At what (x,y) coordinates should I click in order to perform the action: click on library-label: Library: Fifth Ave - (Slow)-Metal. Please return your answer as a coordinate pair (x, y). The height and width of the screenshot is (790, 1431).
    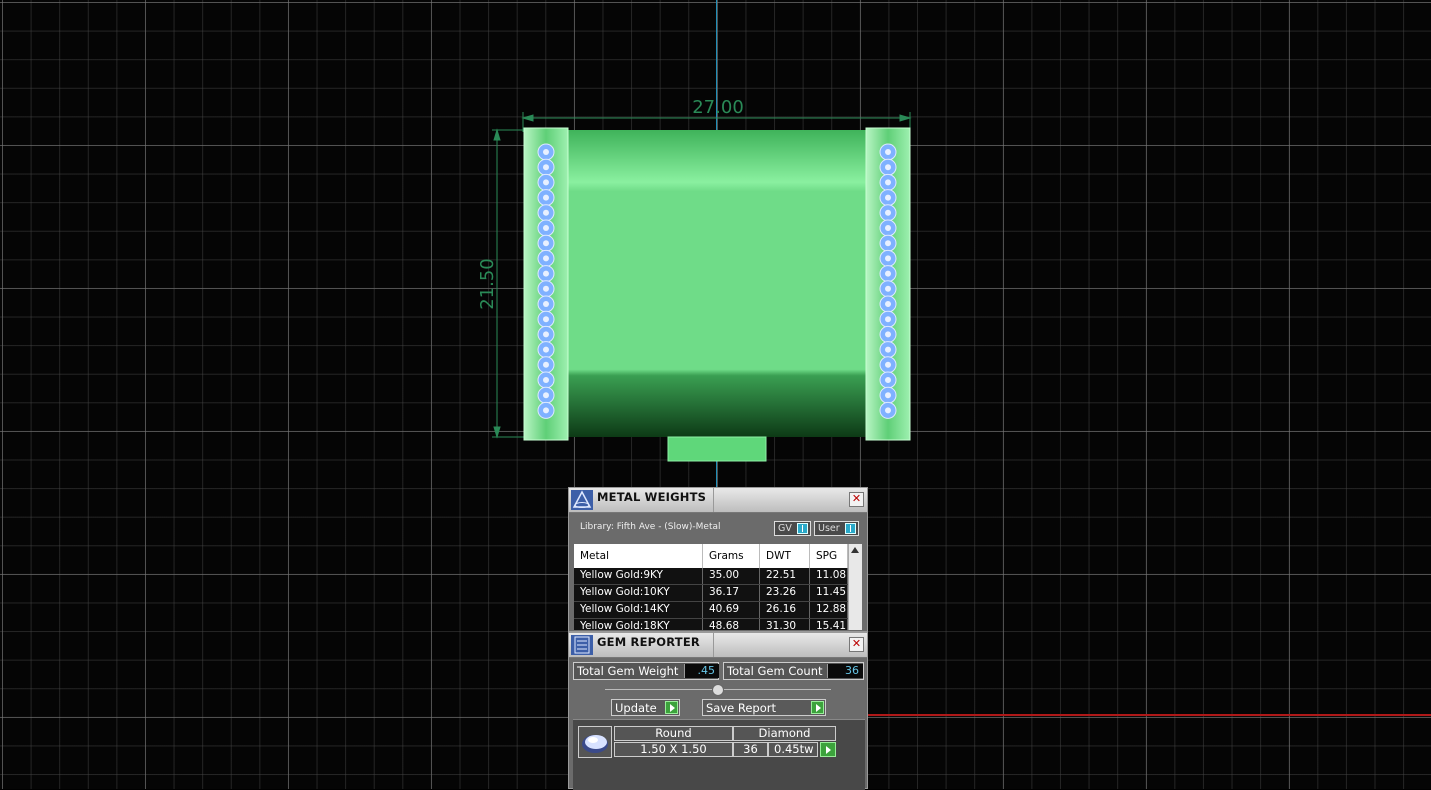
    Looking at the image, I should click on (650, 527).